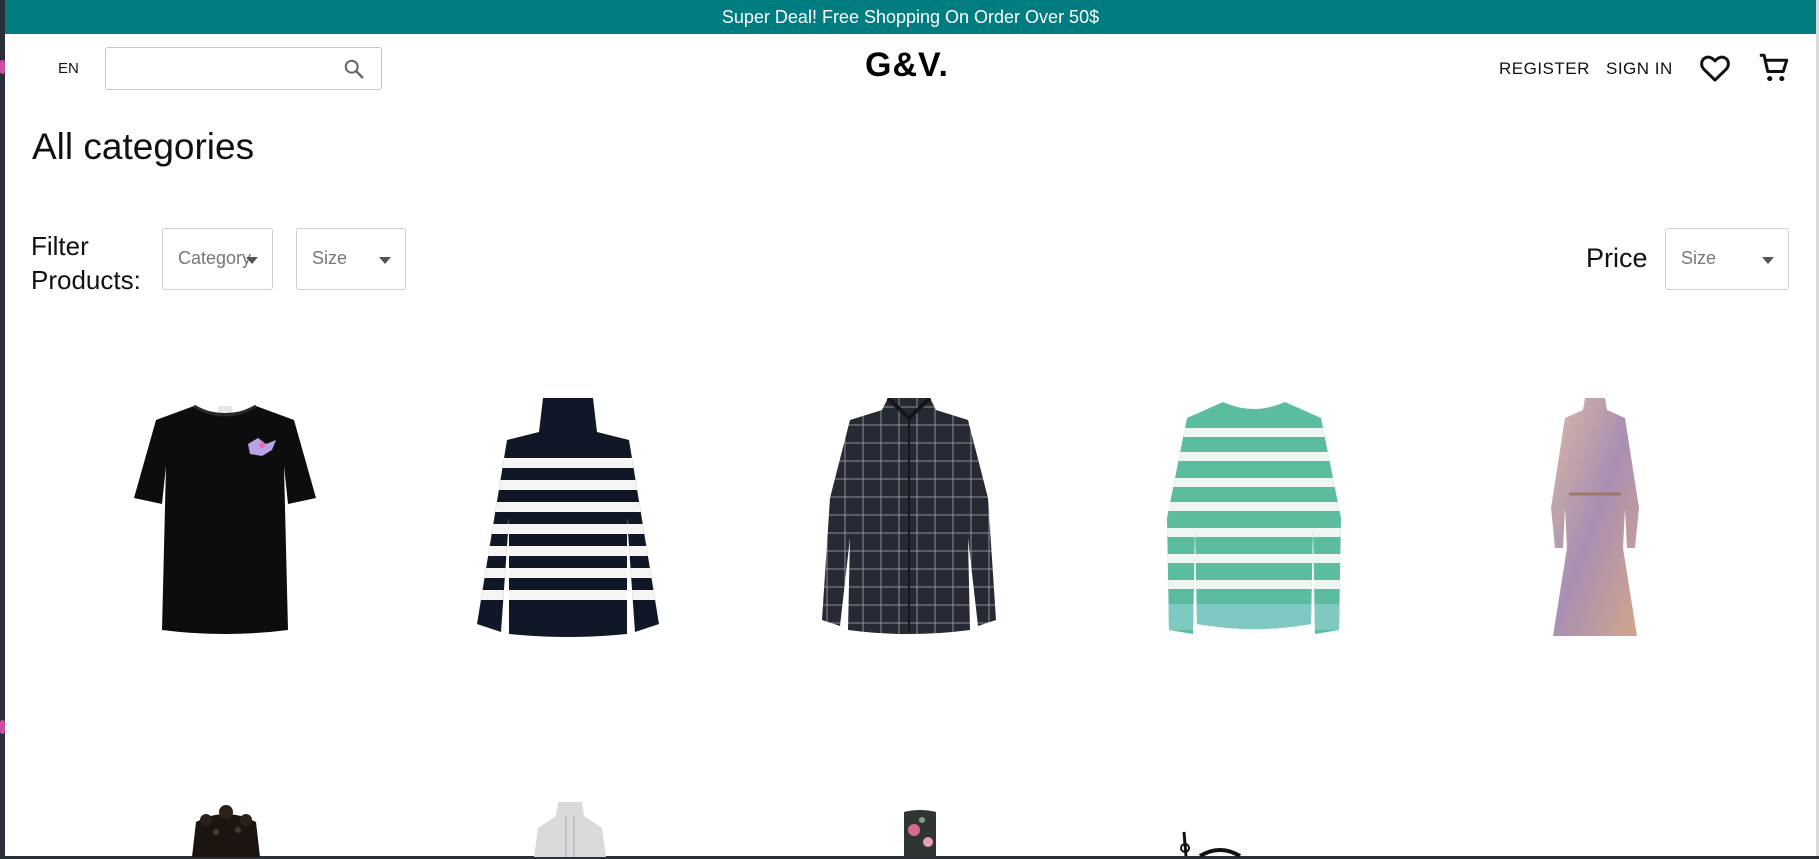  I want to click on category-dropdown: Category, so click(217, 259).